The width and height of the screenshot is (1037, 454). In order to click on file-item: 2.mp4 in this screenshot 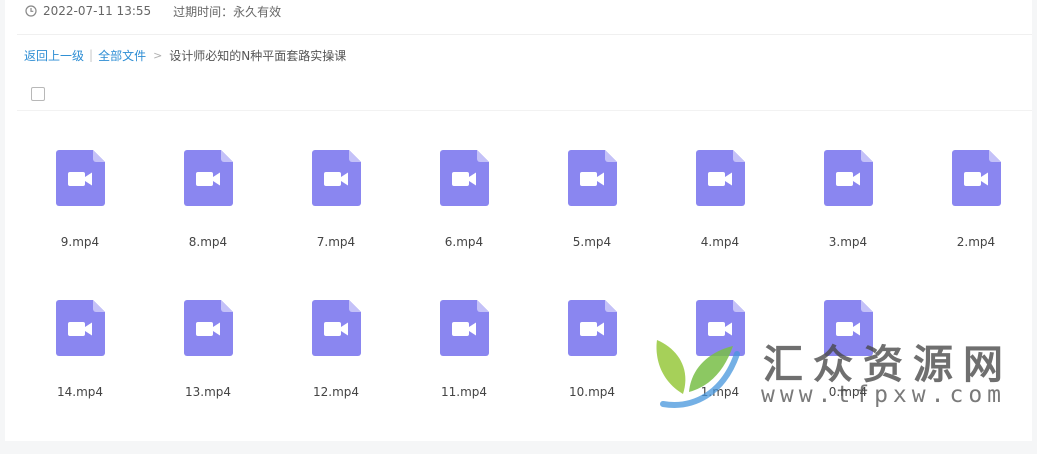, I will do `click(974, 195)`.